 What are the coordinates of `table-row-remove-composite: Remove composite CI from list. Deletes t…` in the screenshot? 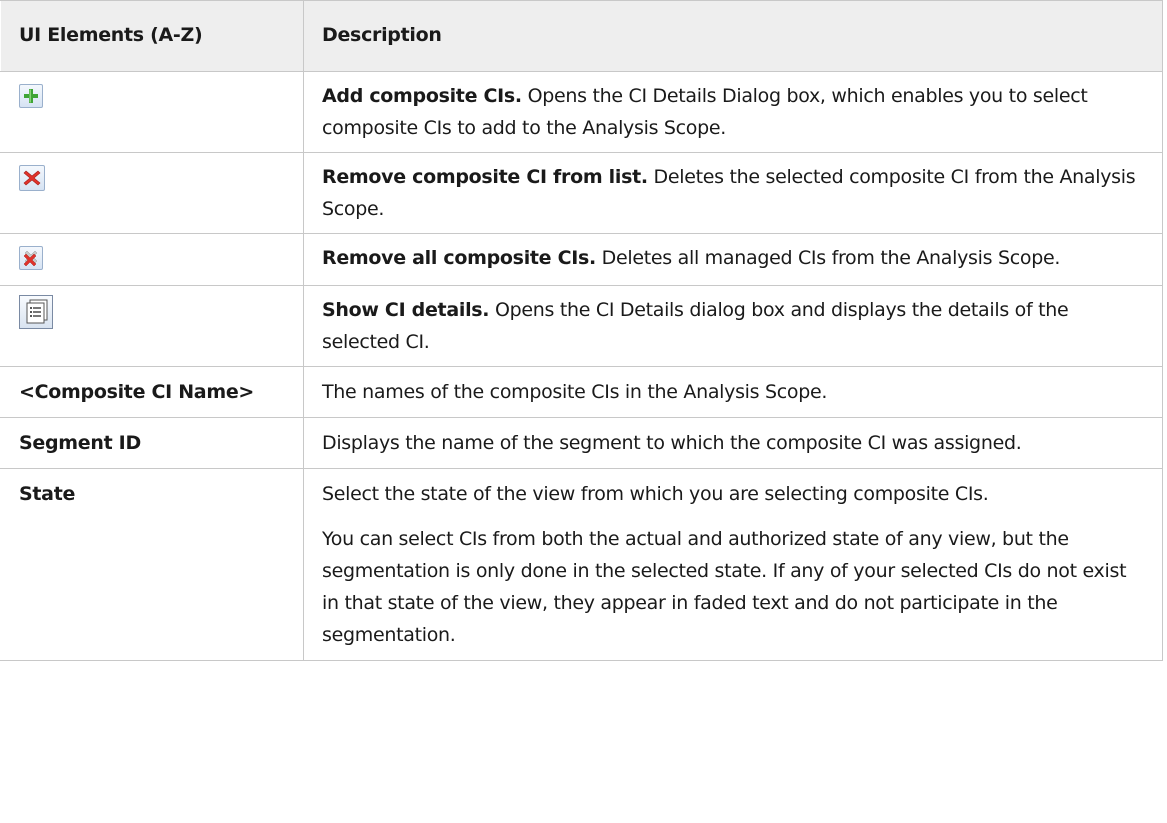 It's located at (581, 193).